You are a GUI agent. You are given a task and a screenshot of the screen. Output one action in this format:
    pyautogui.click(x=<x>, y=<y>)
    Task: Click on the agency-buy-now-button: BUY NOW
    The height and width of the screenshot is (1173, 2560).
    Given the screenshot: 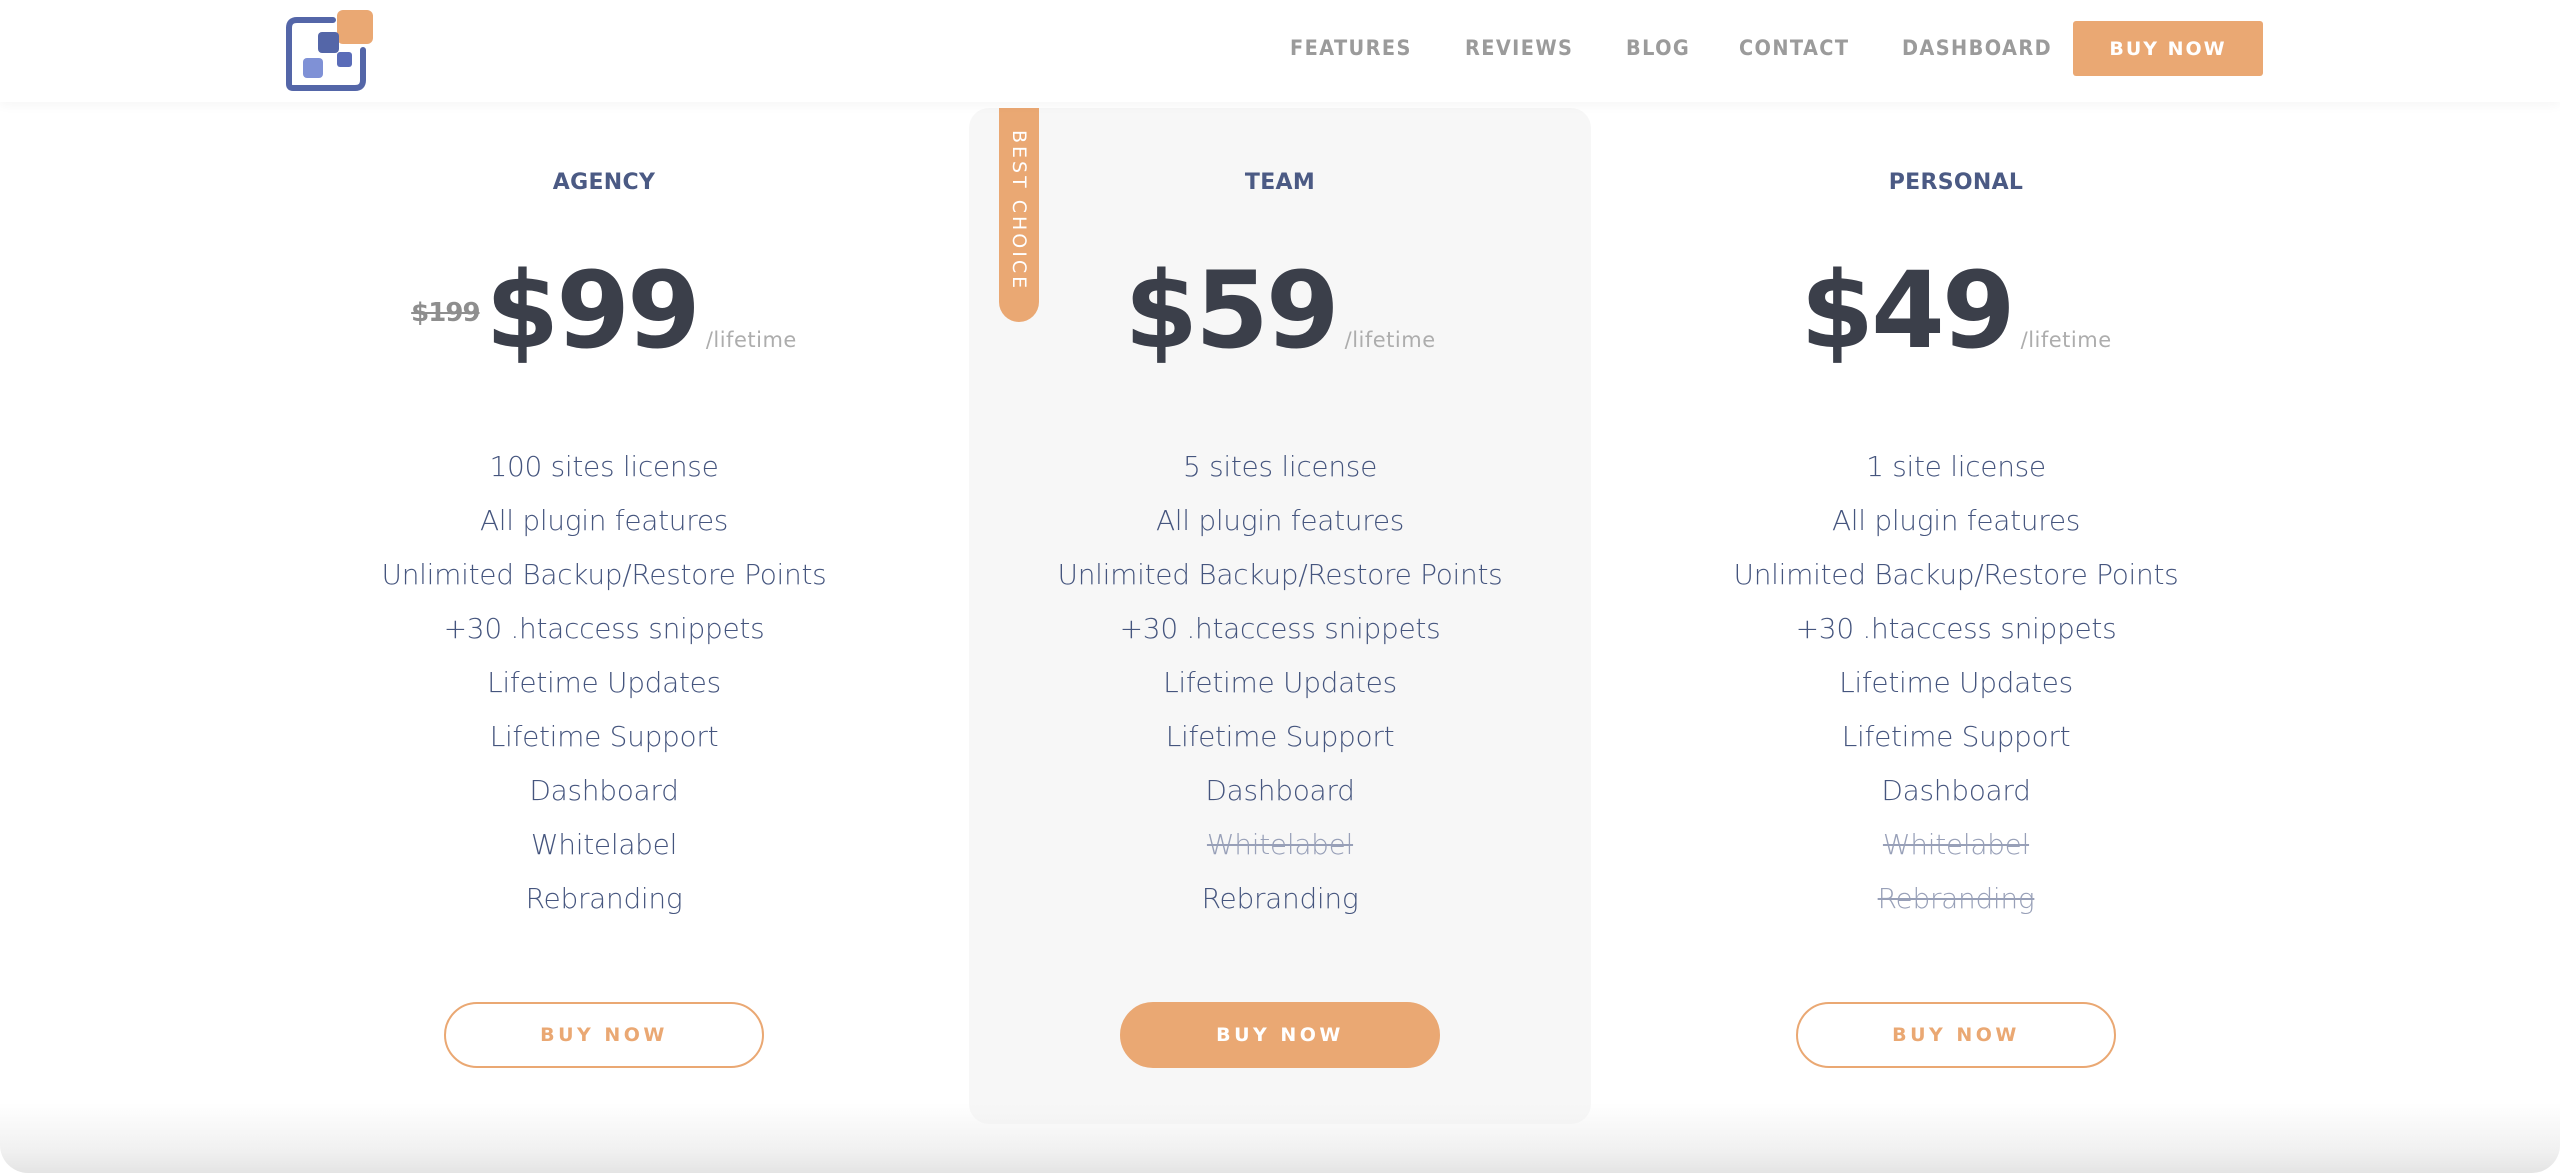 What is the action you would take?
    pyautogui.click(x=604, y=1035)
    